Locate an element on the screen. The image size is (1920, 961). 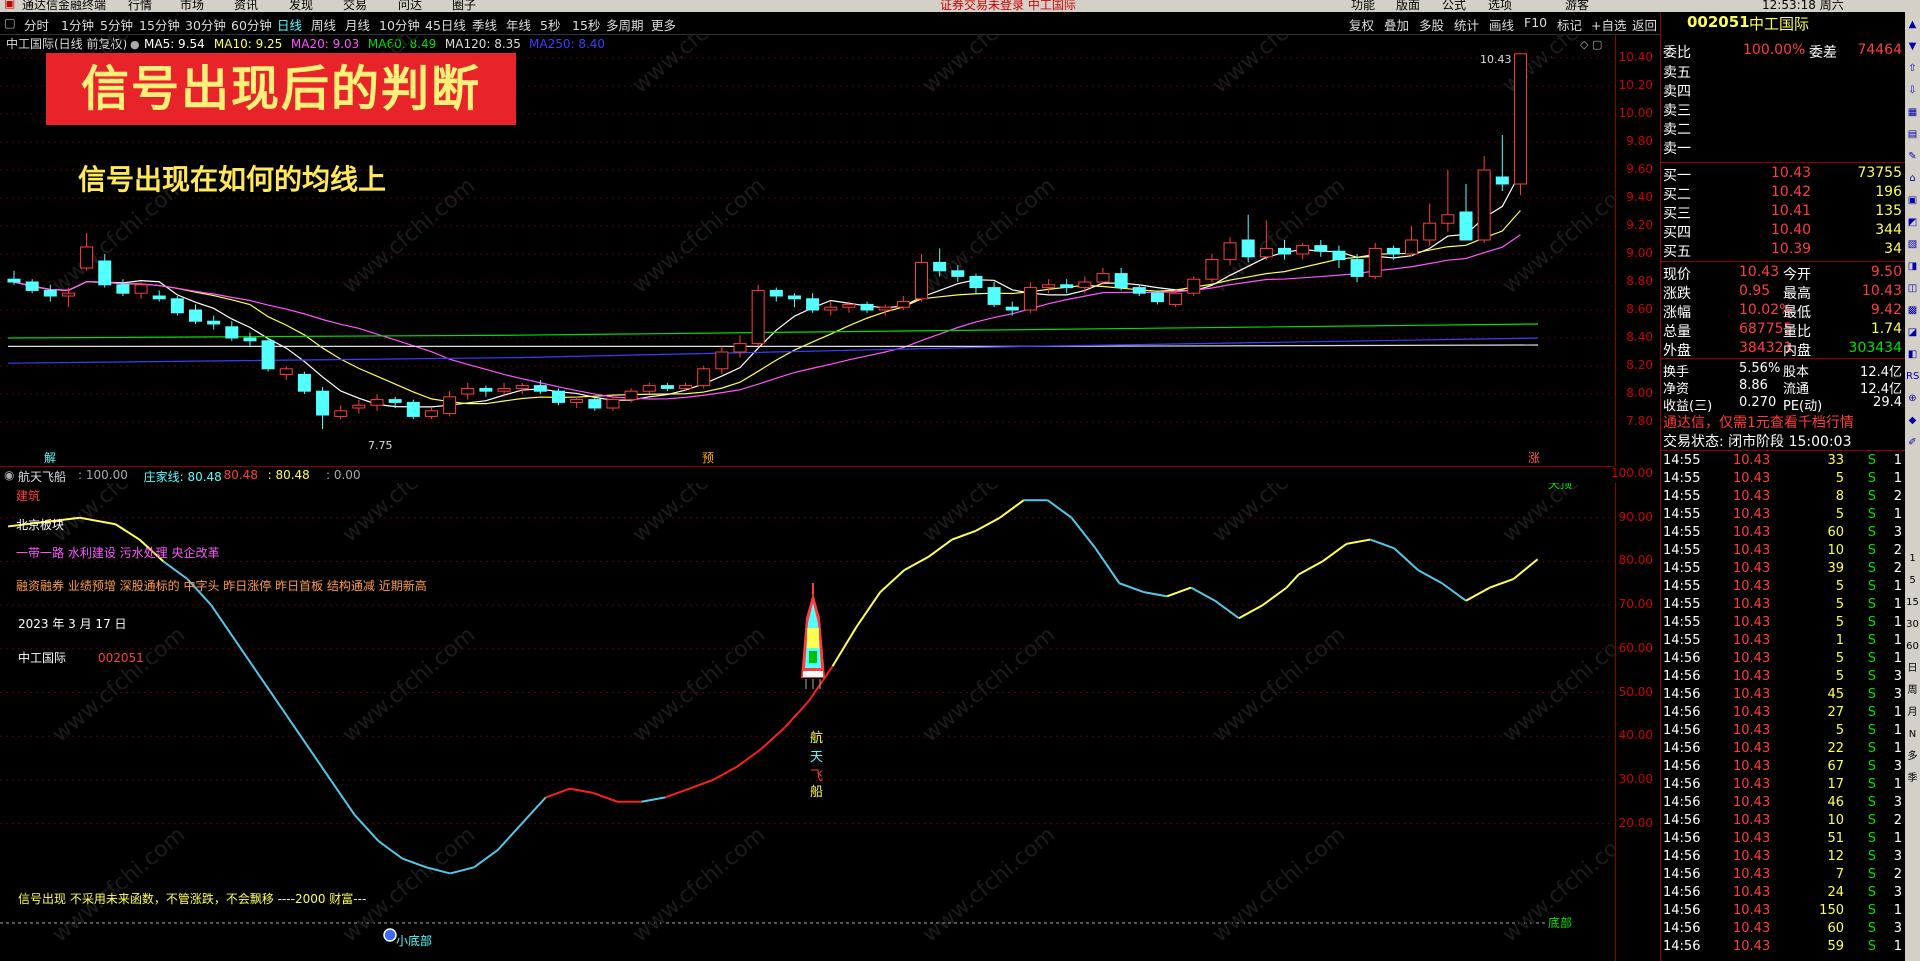
period-tab: 年线 is located at coordinates (518, 24).